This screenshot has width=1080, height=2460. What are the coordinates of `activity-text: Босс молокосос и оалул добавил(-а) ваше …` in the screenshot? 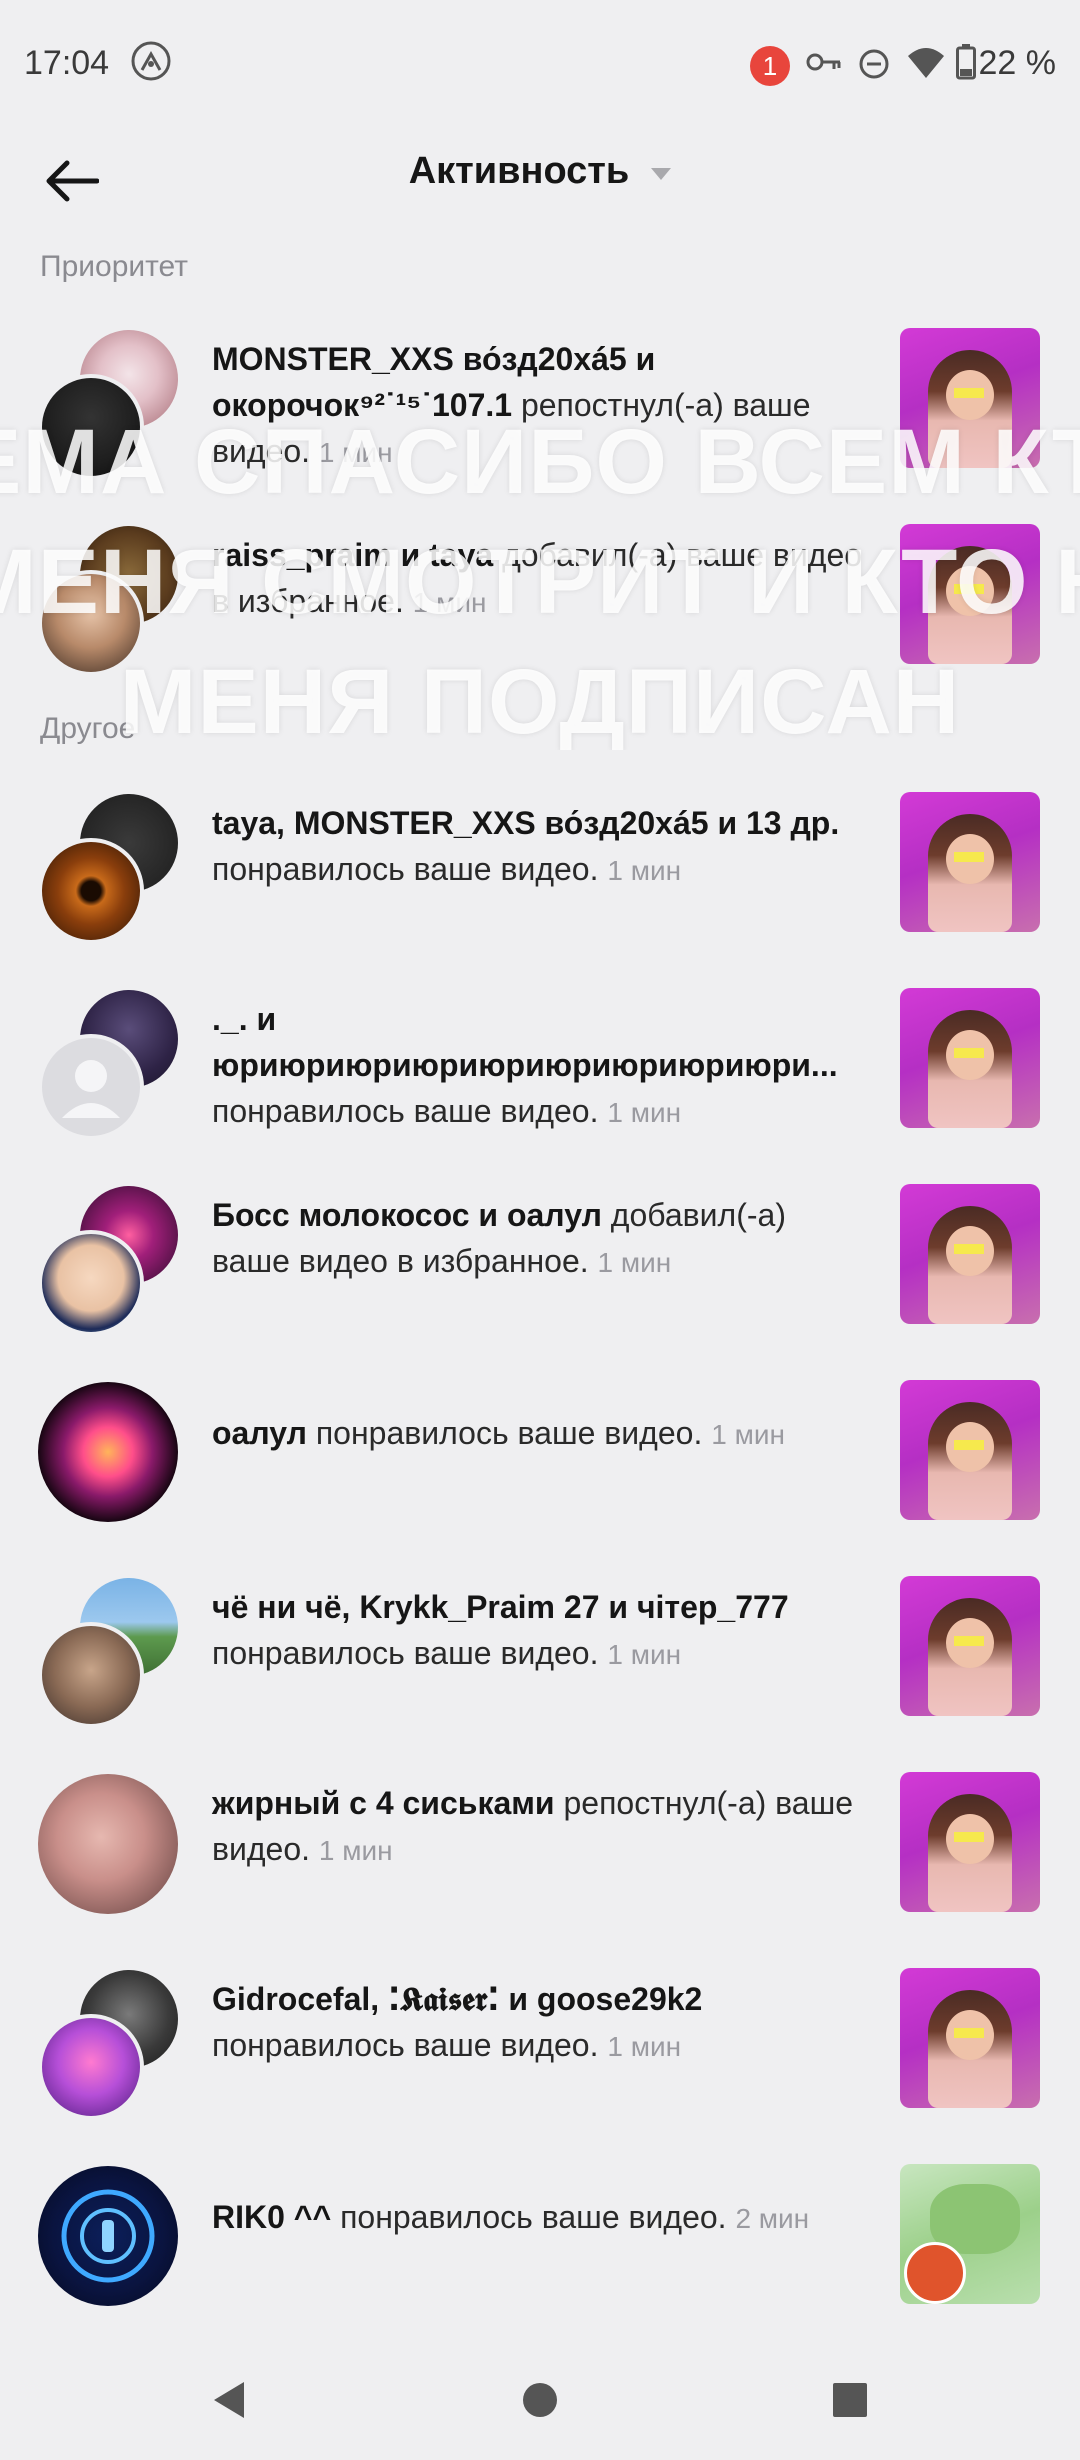 It's located at (542, 1239).